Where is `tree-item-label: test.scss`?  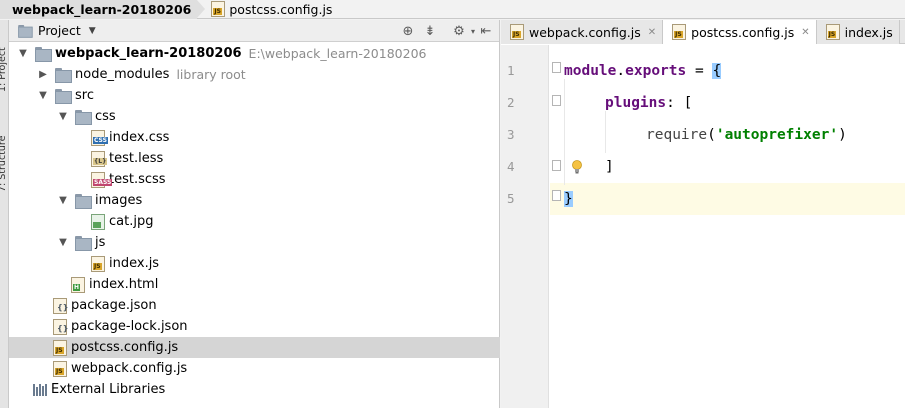
tree-item-label: test.scss is located at coordinates (137, 179).